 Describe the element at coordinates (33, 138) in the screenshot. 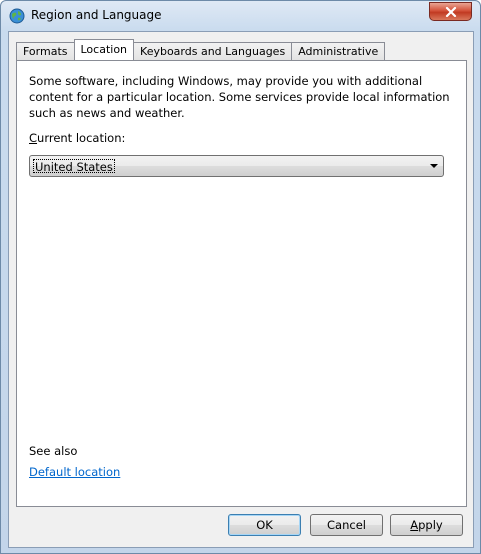

I see `current-location-access-key: C` at that location.